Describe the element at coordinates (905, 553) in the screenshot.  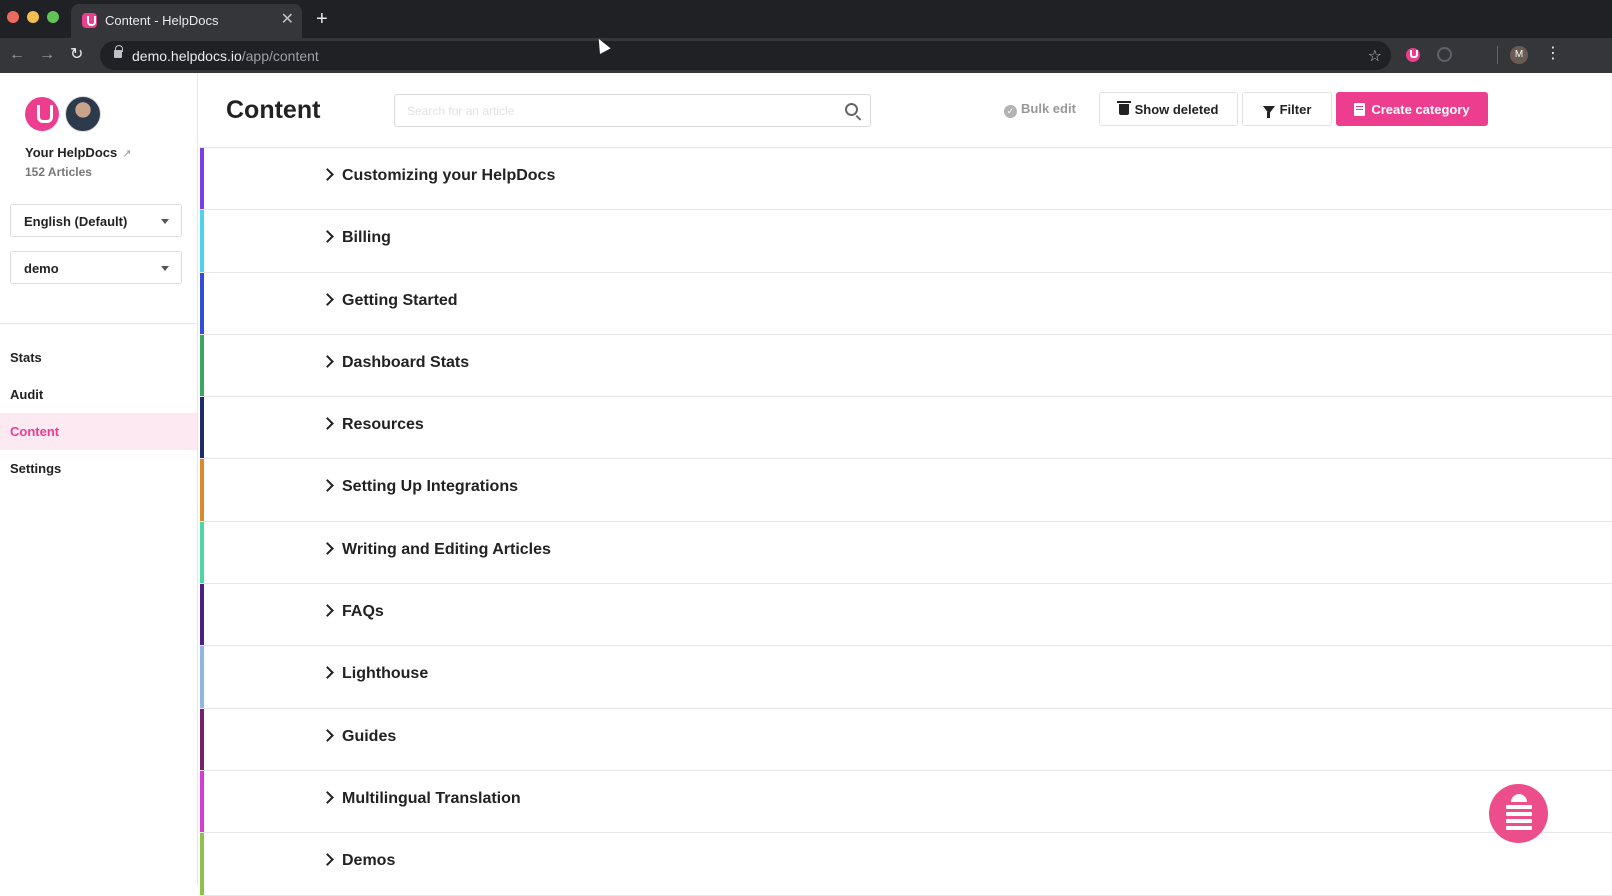
I see `category-row: Writing and Editing Articles` at that location.